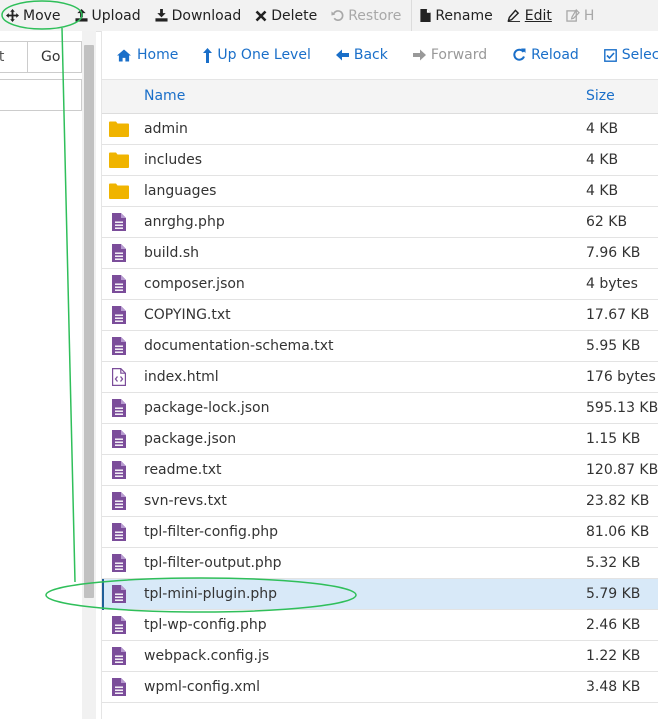  I want to click on file-row: package.json 1.15 KB, so click(380, 439).